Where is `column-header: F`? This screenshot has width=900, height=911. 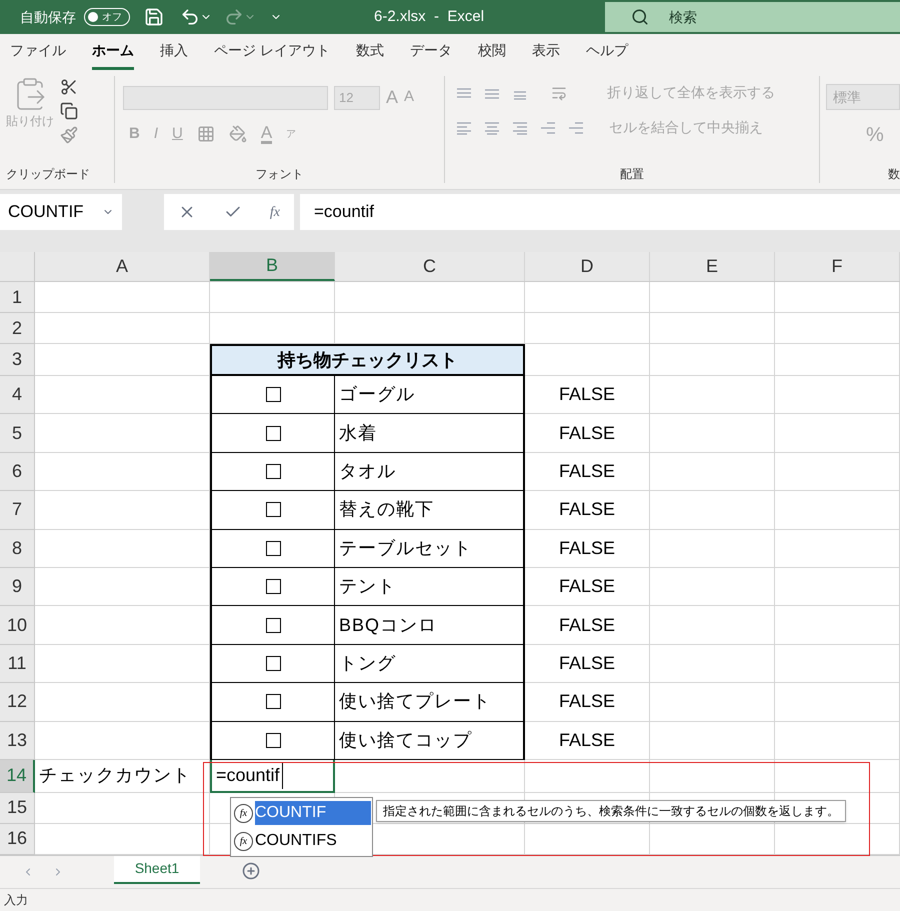
column-header: F is located at coordinates (837, 266).